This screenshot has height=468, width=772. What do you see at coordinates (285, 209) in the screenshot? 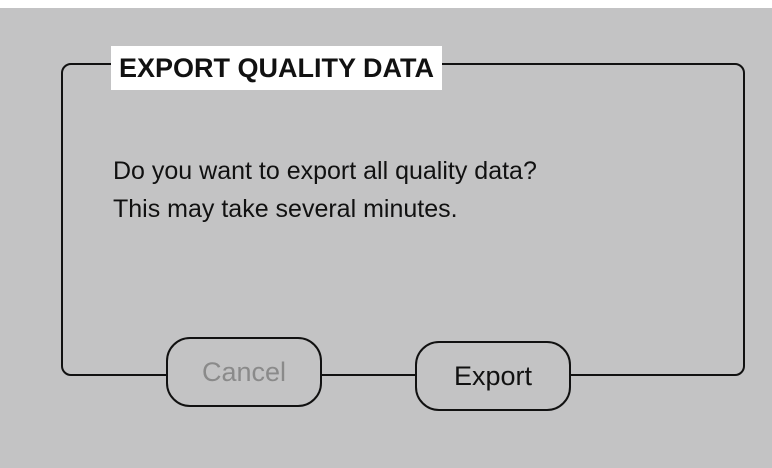
I see `dialog-message-line-2: This may take several minutes.` at bounding box center [285, 209].